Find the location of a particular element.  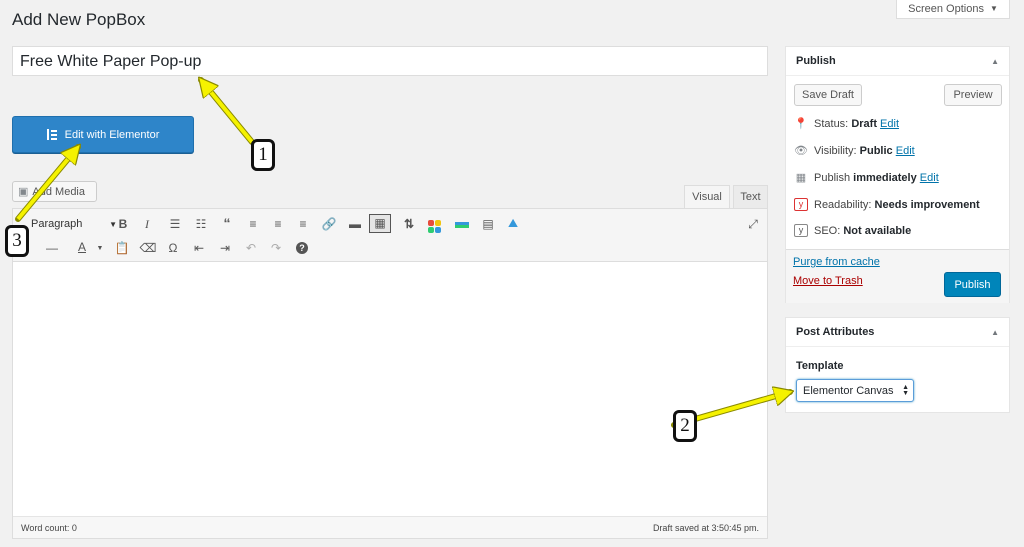

elementor-icon is located at coordinates (51, 134).